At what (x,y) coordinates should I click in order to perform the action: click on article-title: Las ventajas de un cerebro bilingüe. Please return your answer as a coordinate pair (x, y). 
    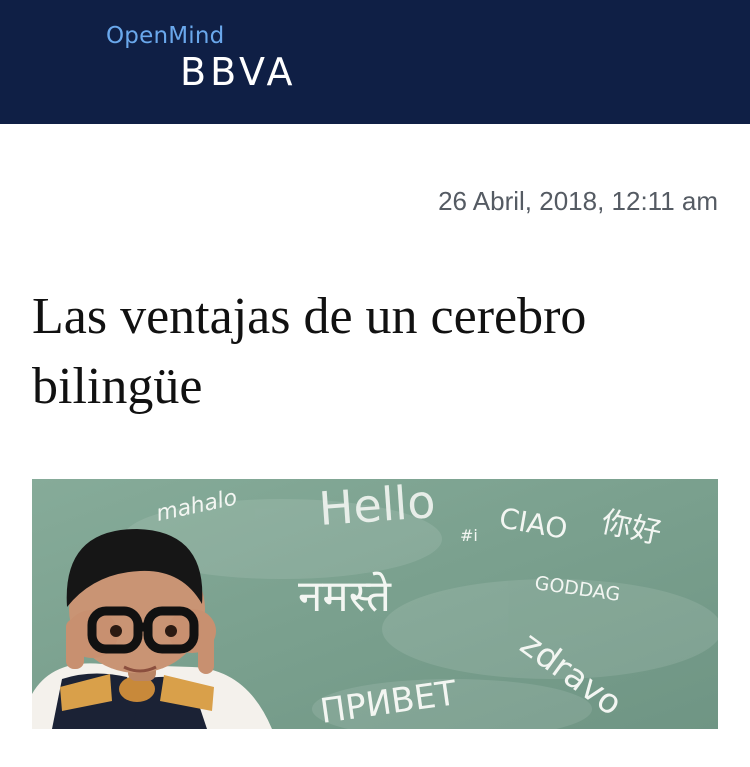
    Looking at the image, I should click on (309, 351).